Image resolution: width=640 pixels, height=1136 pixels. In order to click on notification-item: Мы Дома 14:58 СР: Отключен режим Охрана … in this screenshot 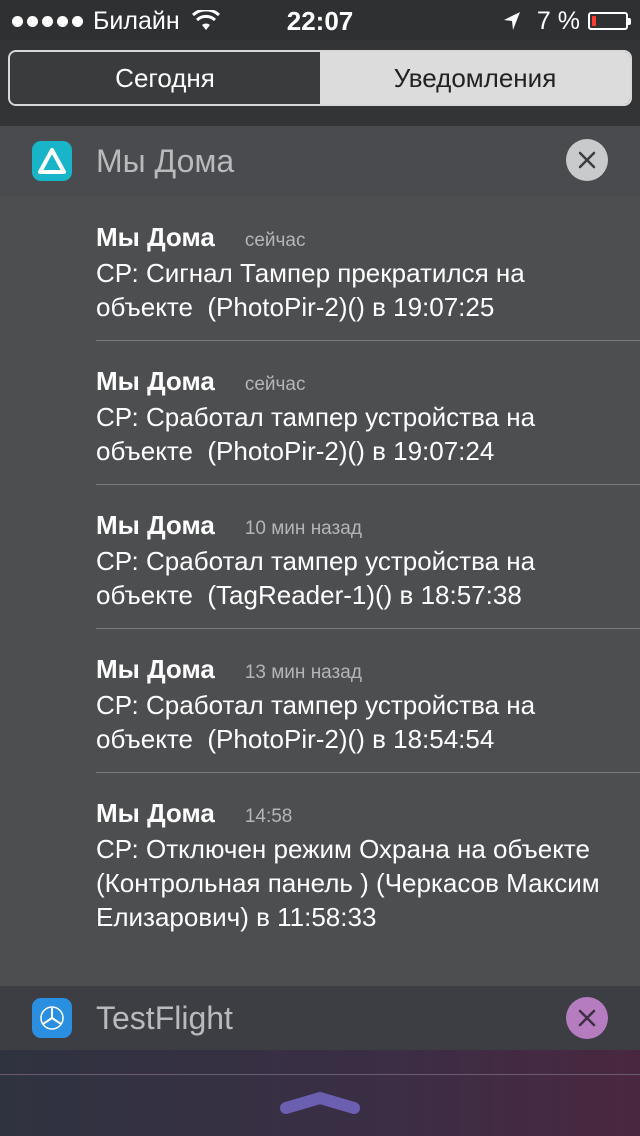, I will do `click(368, 866)`.